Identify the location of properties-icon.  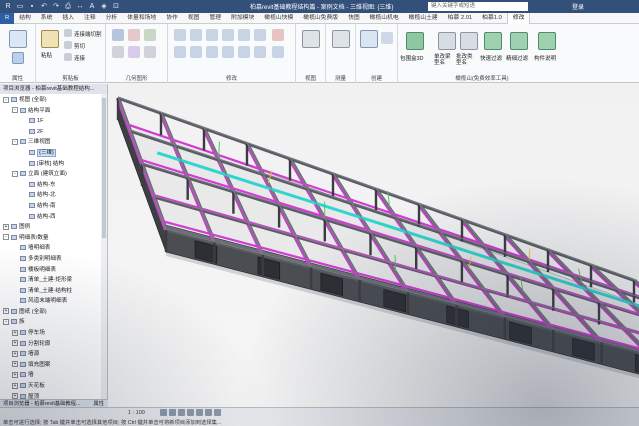
(18, 39).